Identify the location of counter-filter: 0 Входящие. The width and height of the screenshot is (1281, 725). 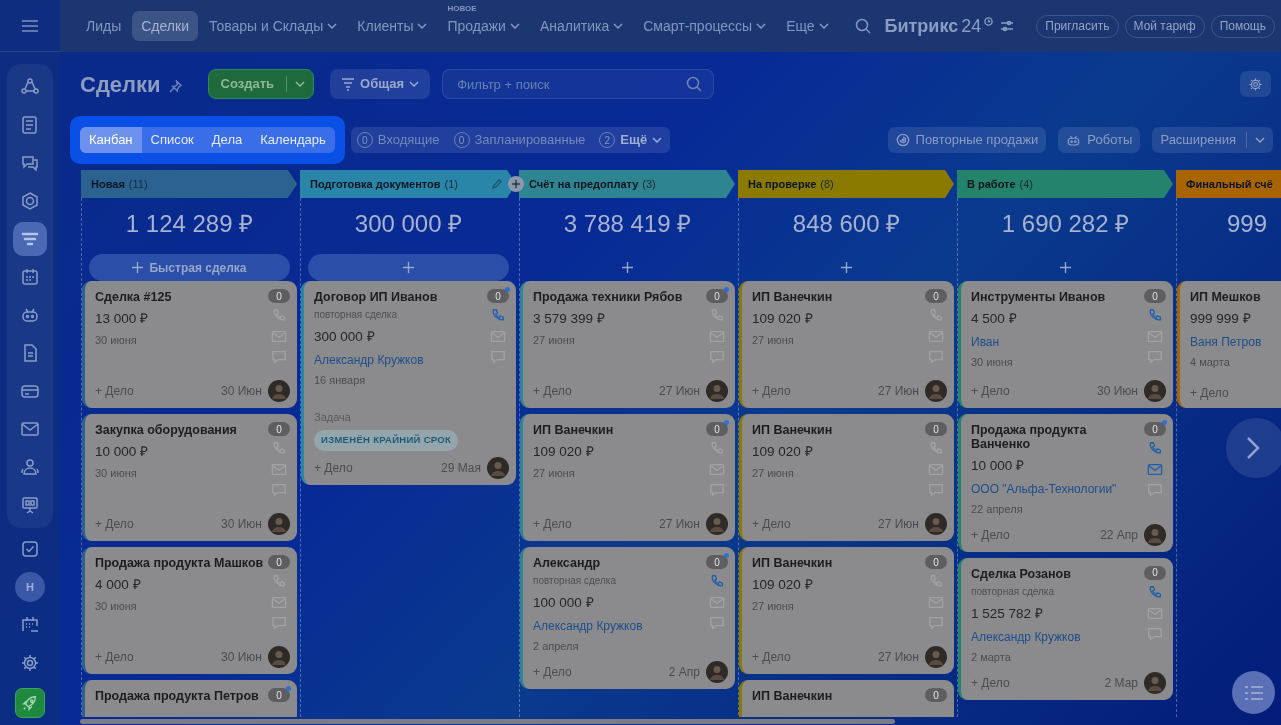
(398, 140).